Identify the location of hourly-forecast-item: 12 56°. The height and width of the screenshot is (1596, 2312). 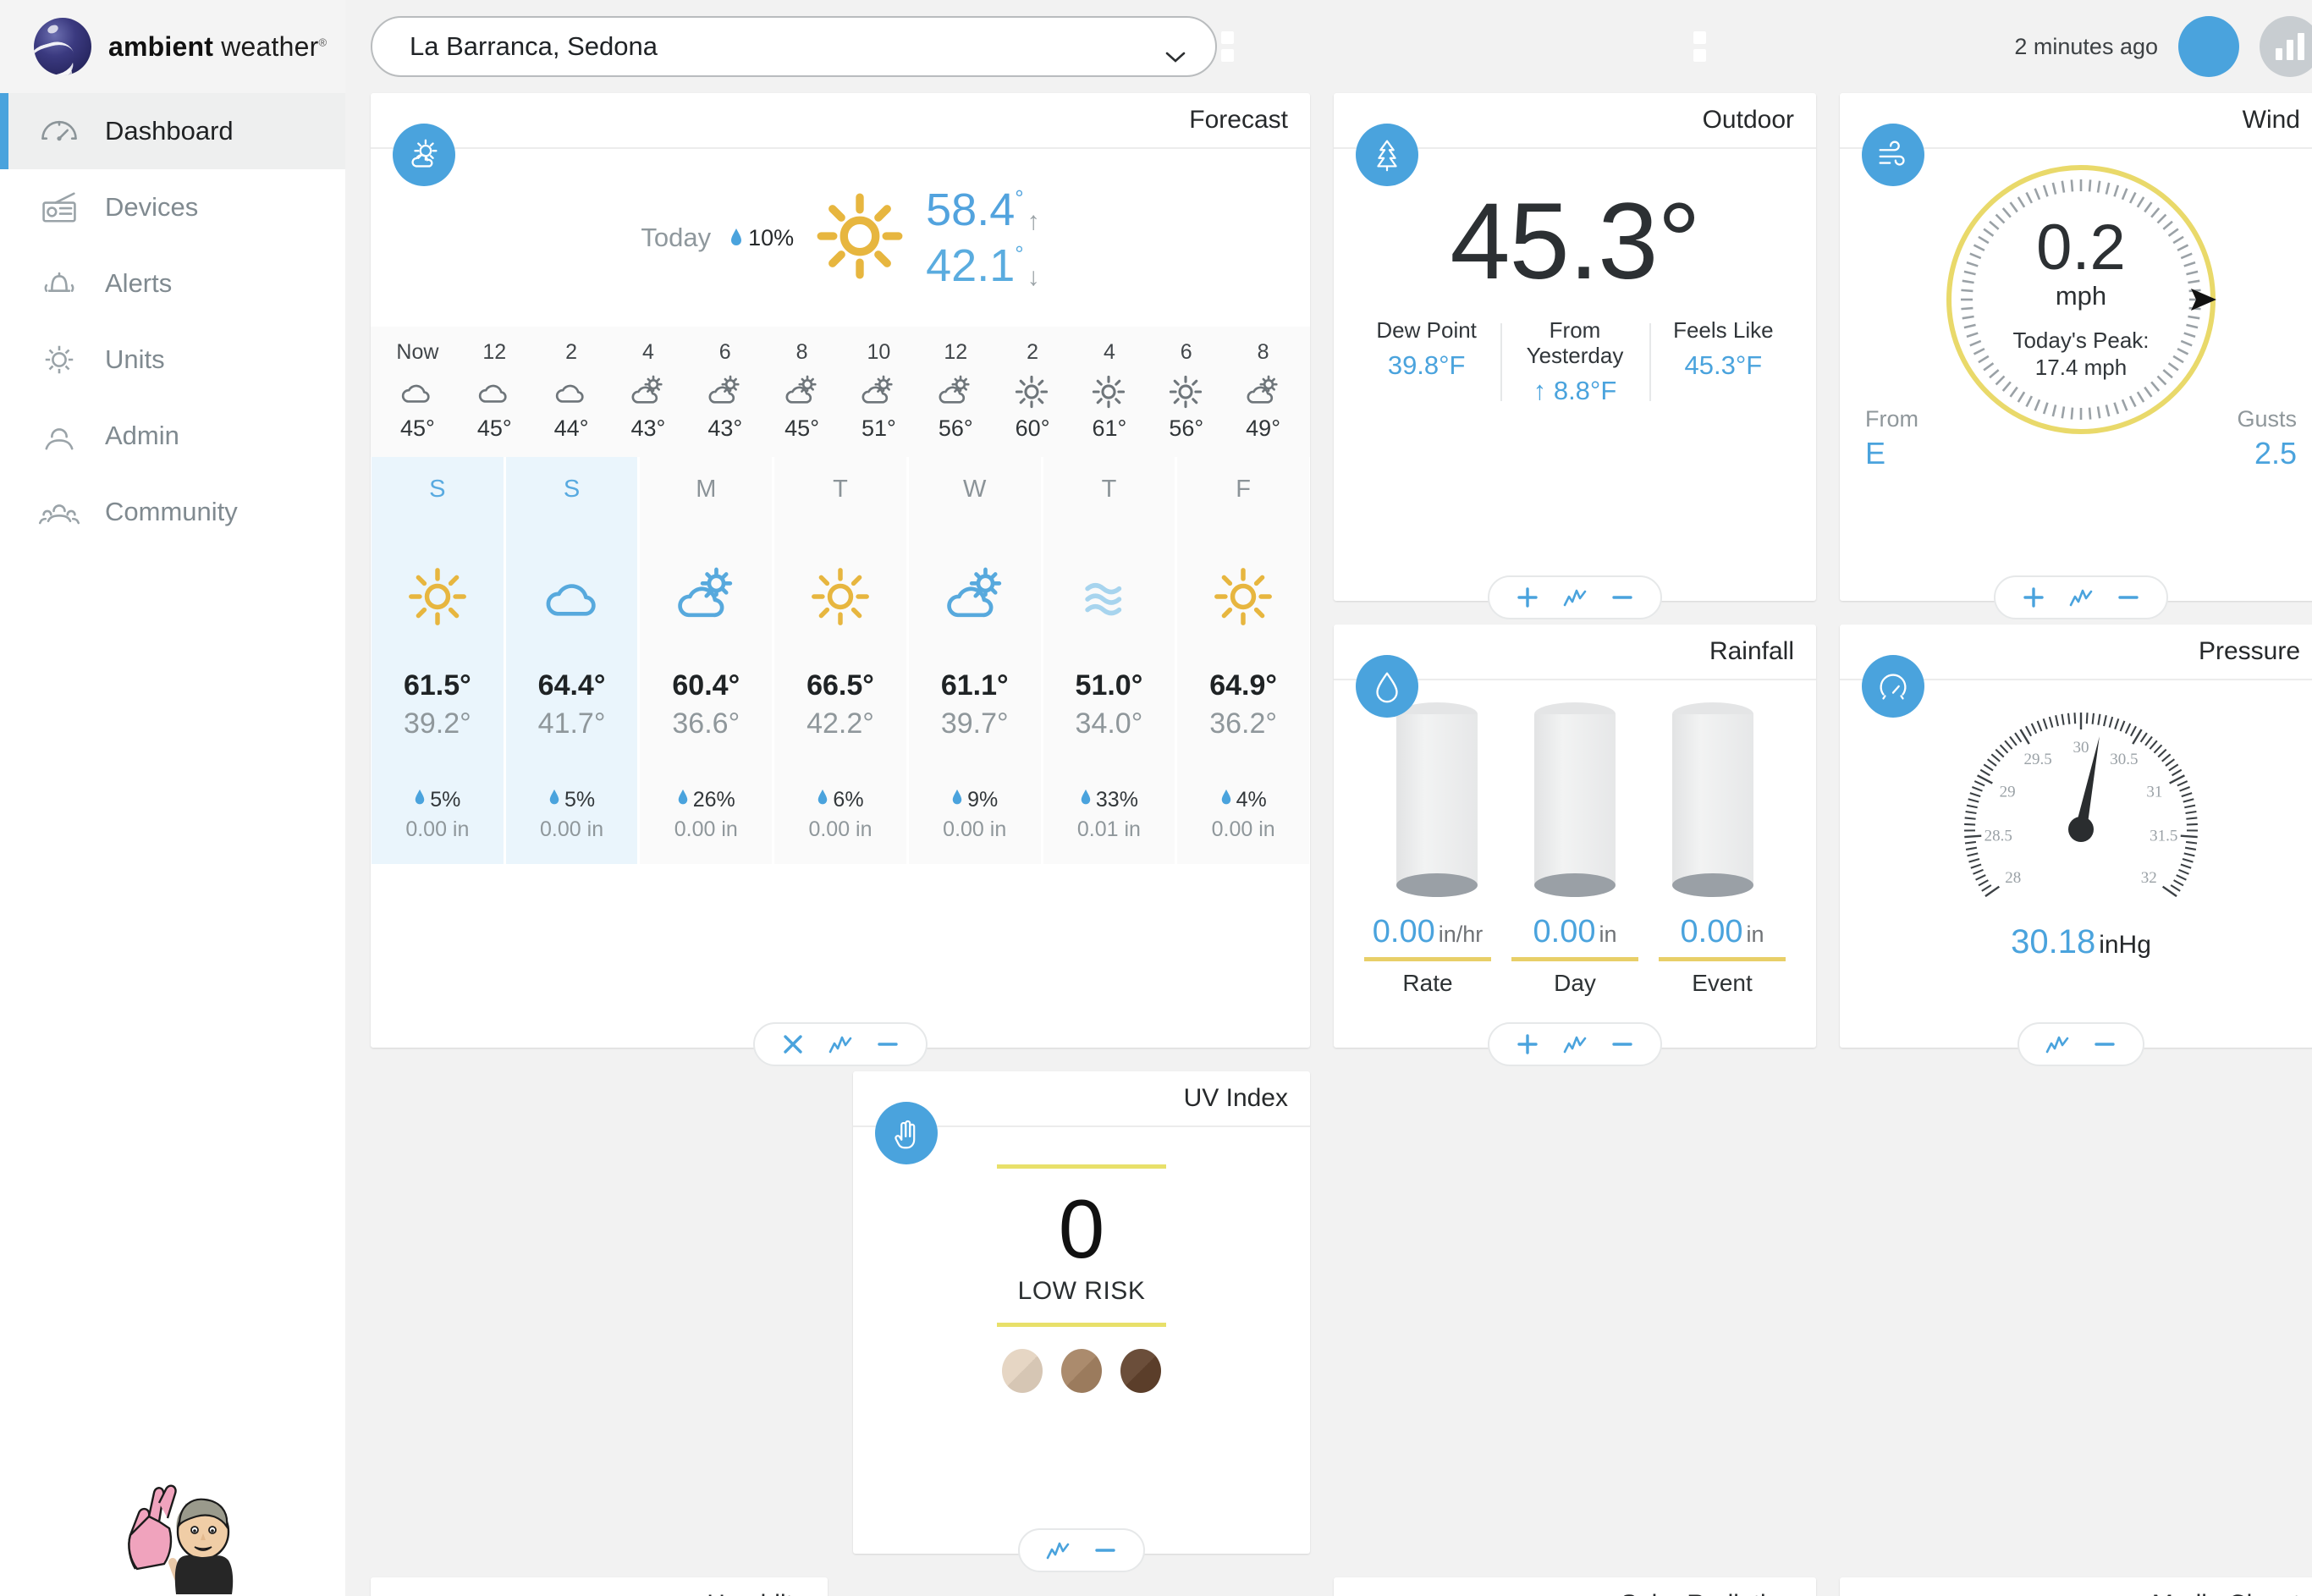
(955, 391).